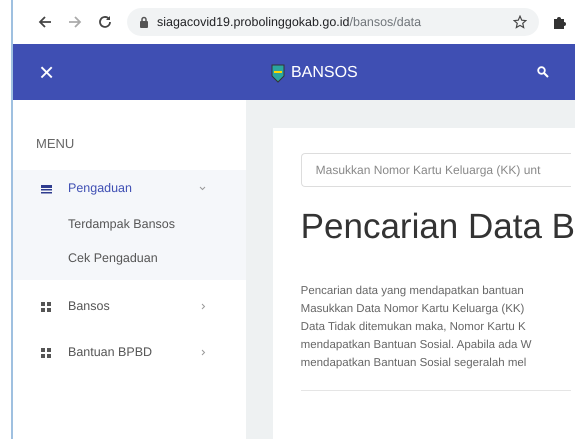 The image size is (575, 439). What do you see at coordinates (129, 307) in the screenshot?
I see `menu-item: Bansos` at bounding box center [129, 307].